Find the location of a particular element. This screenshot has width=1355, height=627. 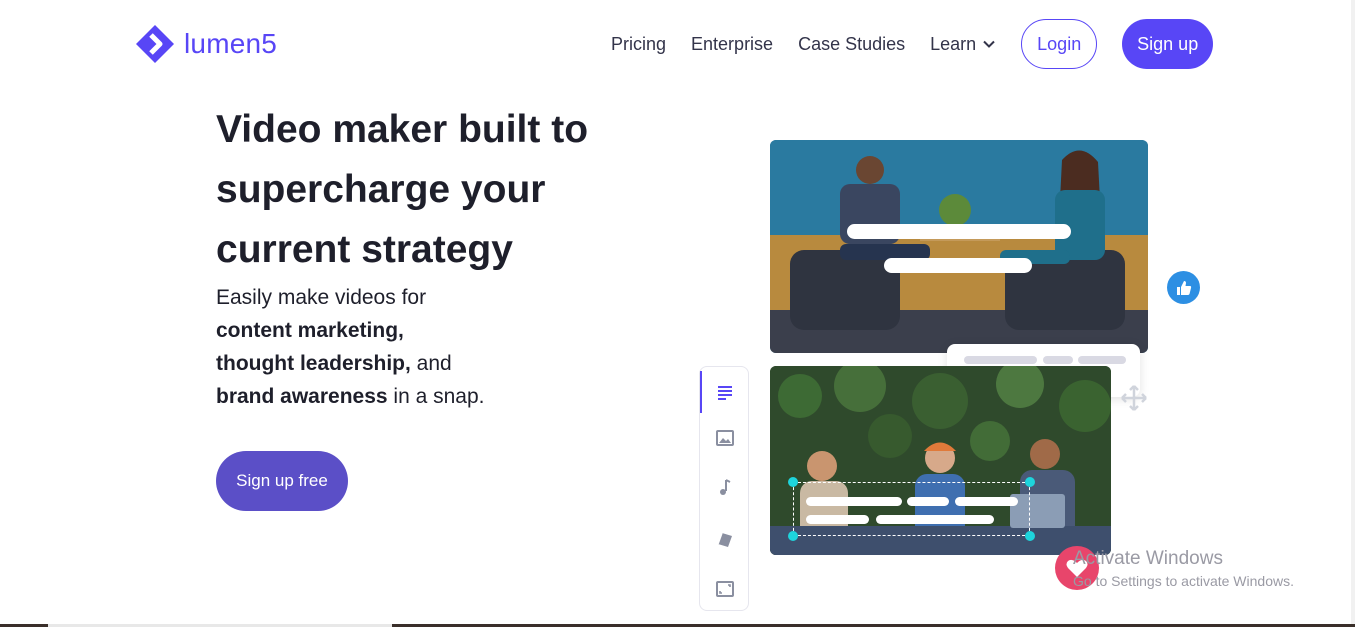

image-icon is located at coordinates (725, 438).